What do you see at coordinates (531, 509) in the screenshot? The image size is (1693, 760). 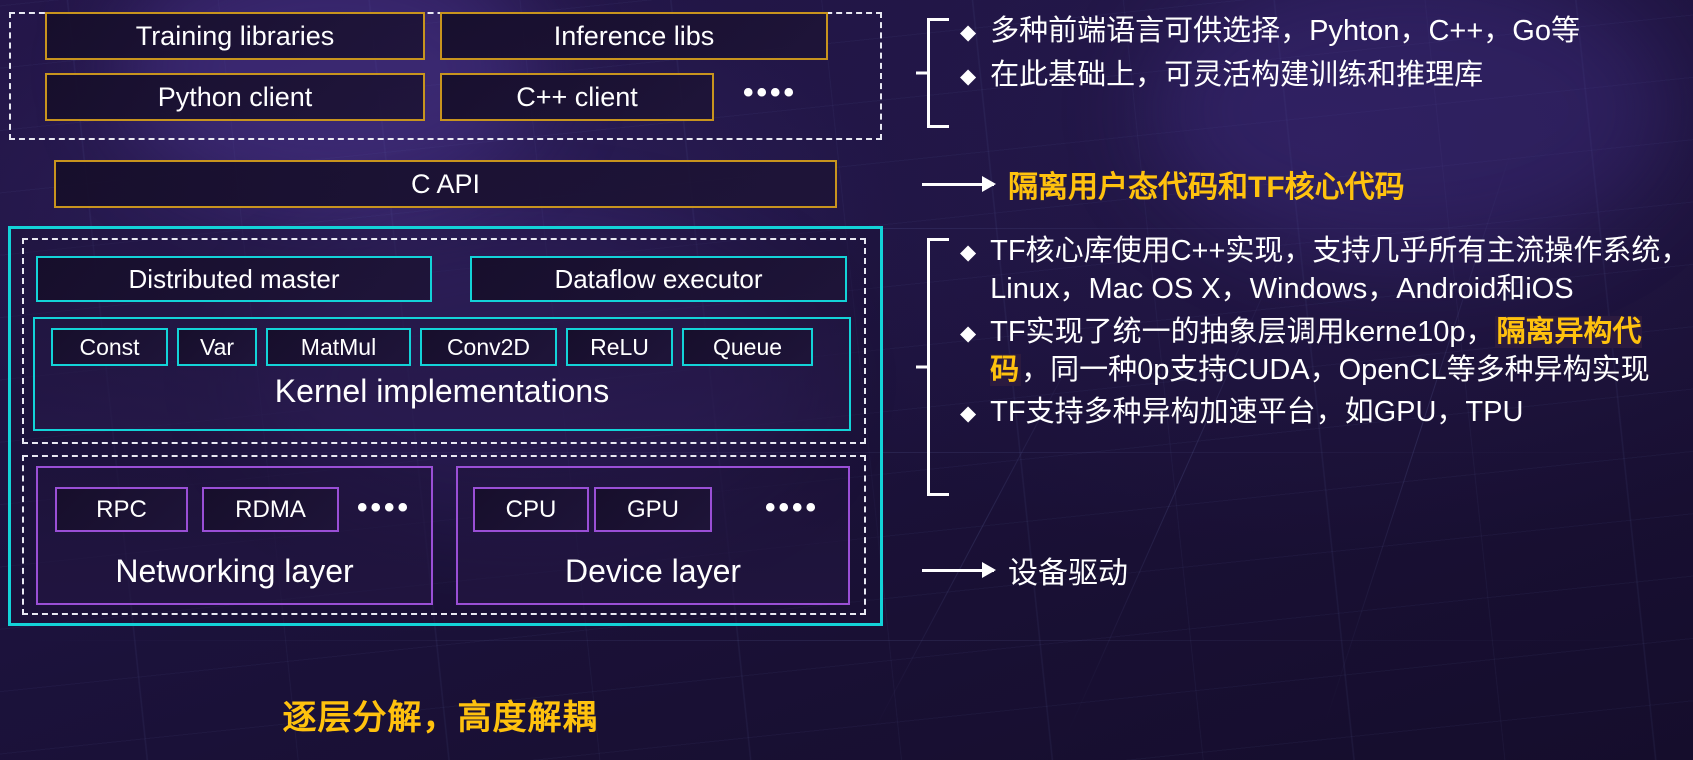 I see `box-cpu: CPU` at bounding box center [531, 509].